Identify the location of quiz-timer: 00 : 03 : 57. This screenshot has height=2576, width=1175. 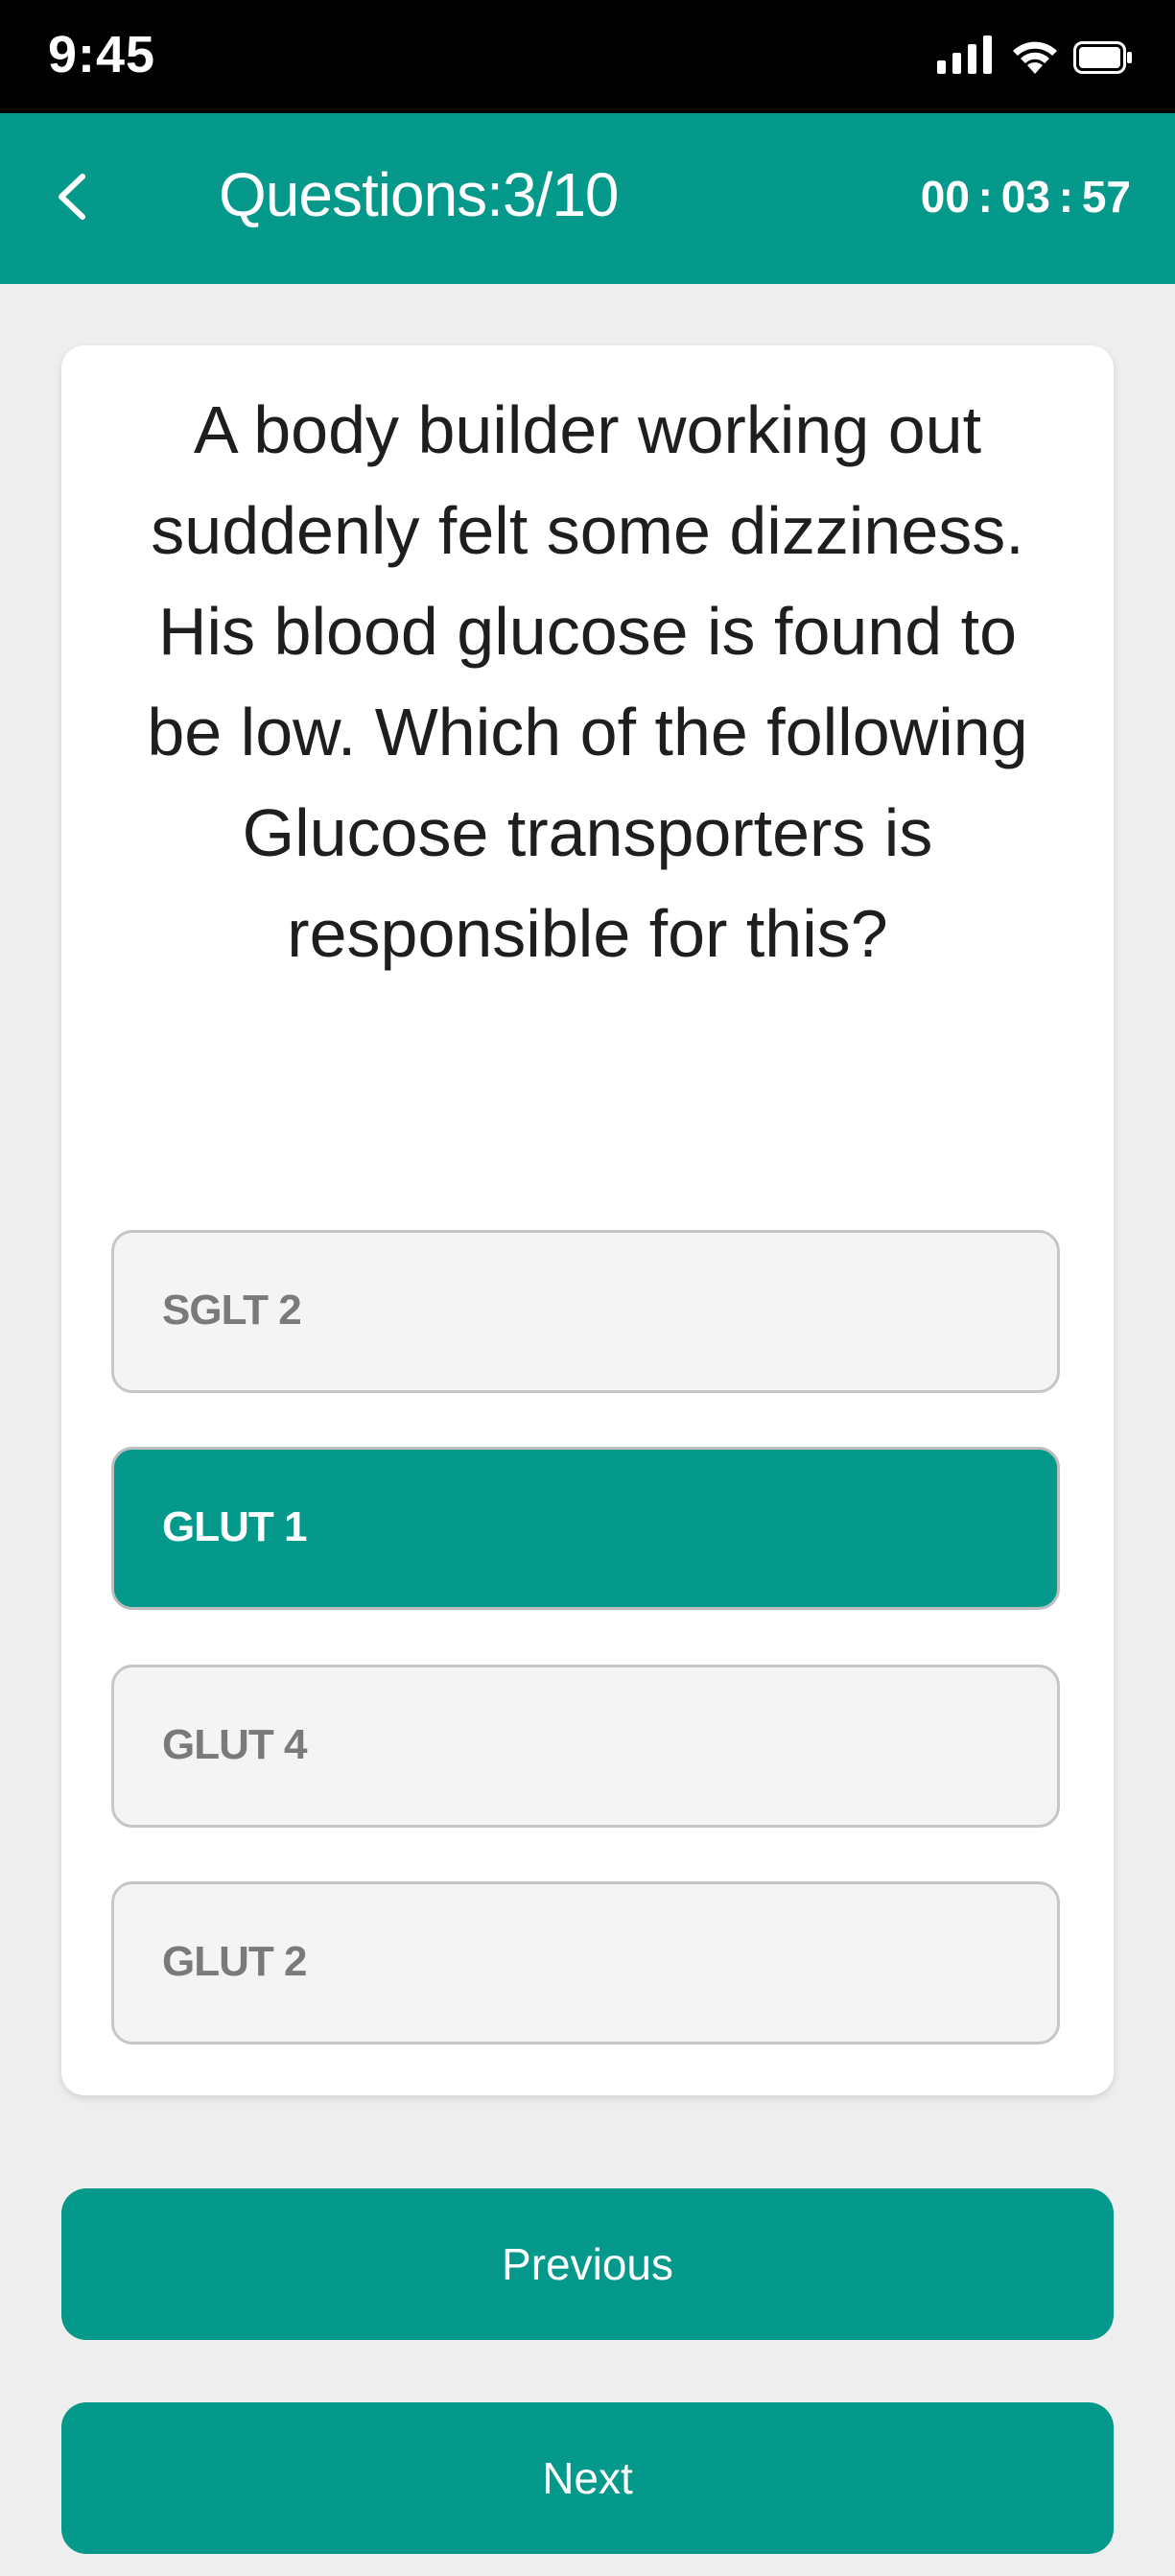
(1025, 197).